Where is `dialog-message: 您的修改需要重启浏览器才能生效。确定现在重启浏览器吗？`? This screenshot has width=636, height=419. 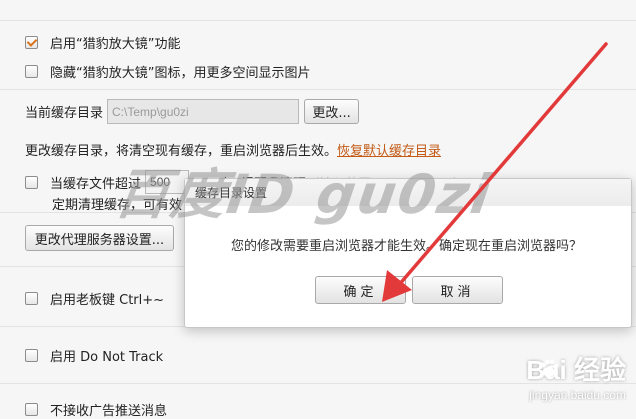 dialog-message: 您的修改需要重启浏览器才能生效。确定现在重启浏览器吗？ is located at coordinates (407, 246).